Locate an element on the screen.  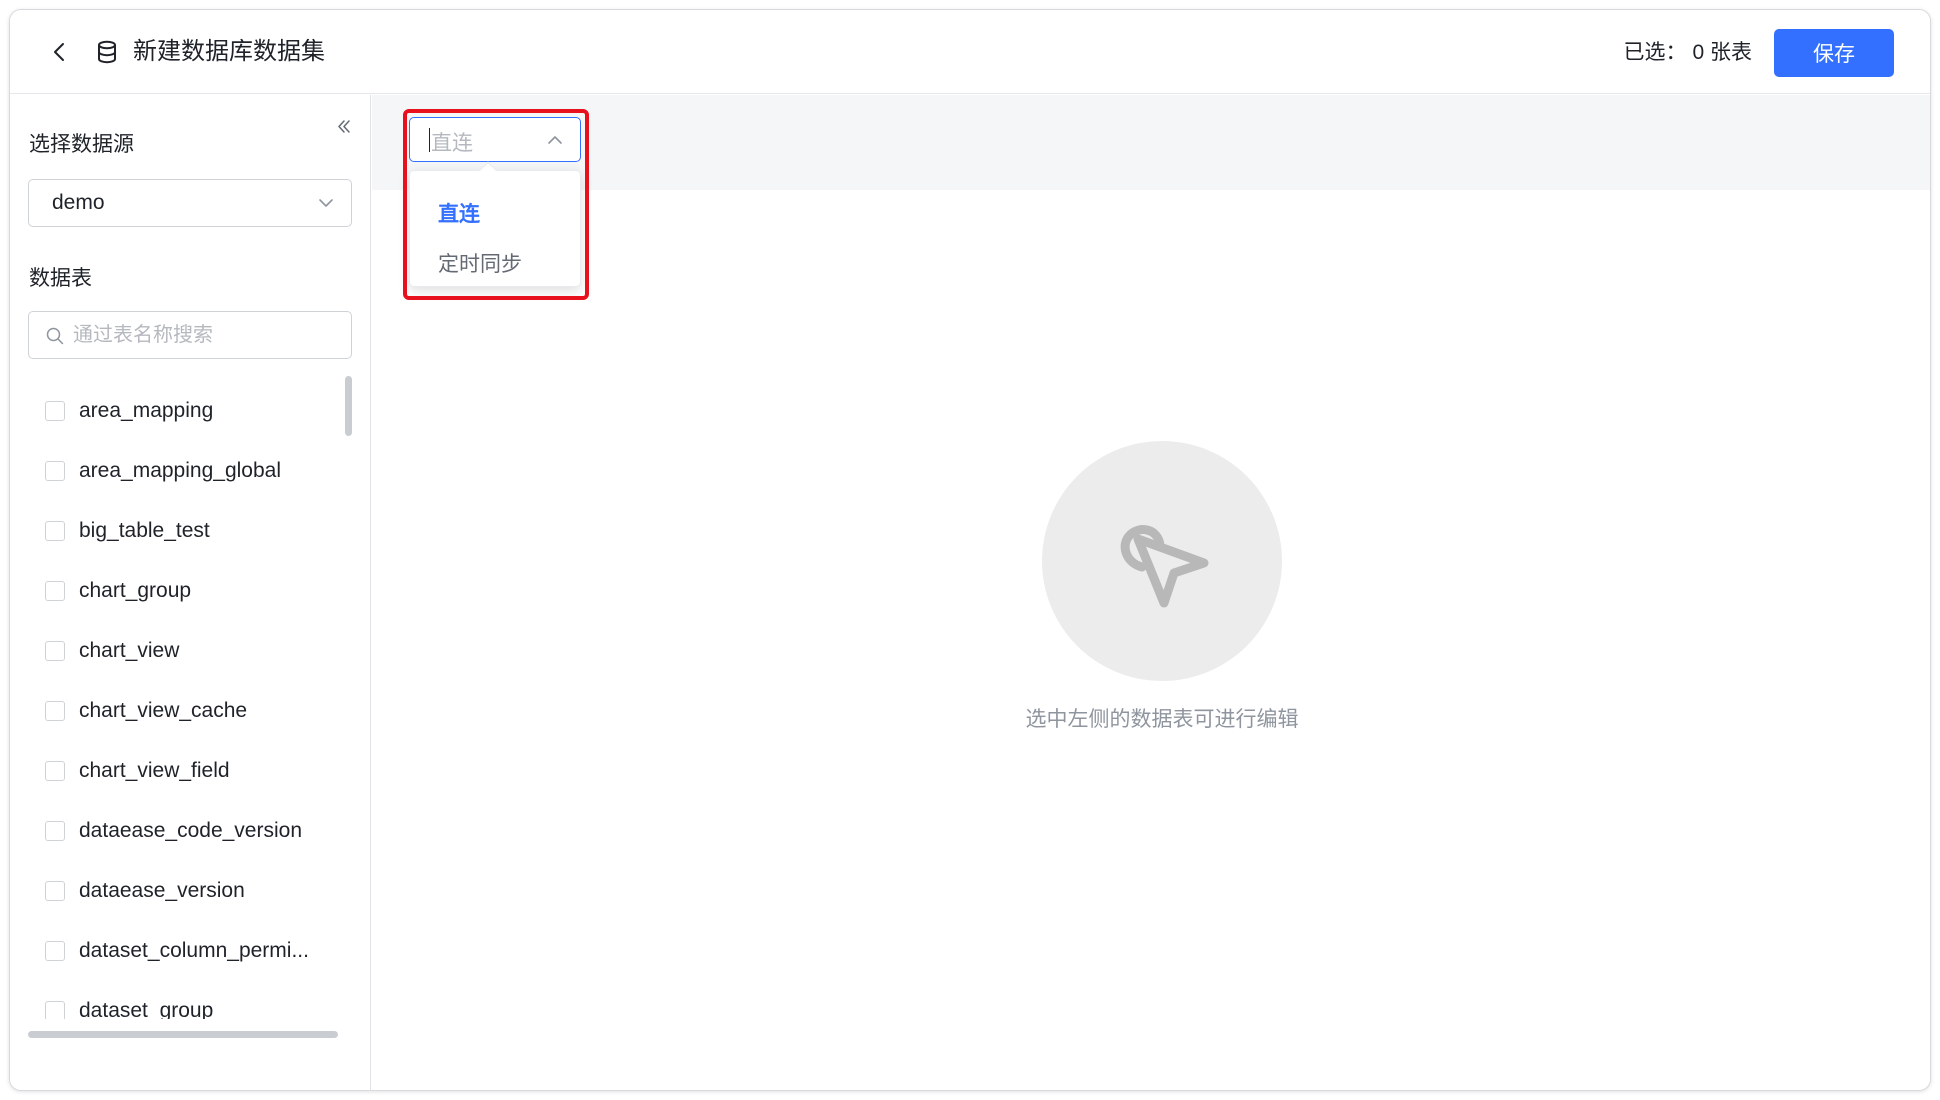
table-item: chart_group is located at coordinates (118, 591).